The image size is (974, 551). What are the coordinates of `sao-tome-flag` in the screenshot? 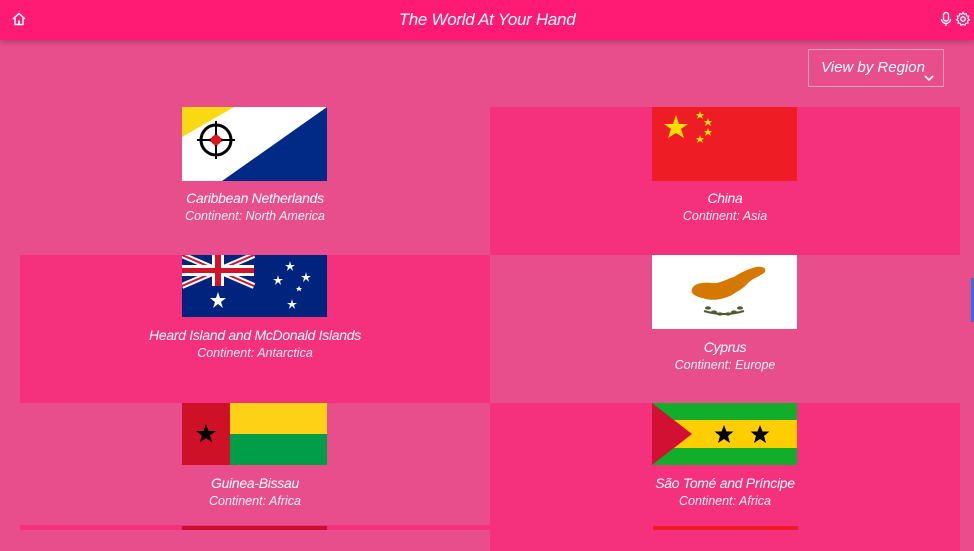 It's located at (724, 436).